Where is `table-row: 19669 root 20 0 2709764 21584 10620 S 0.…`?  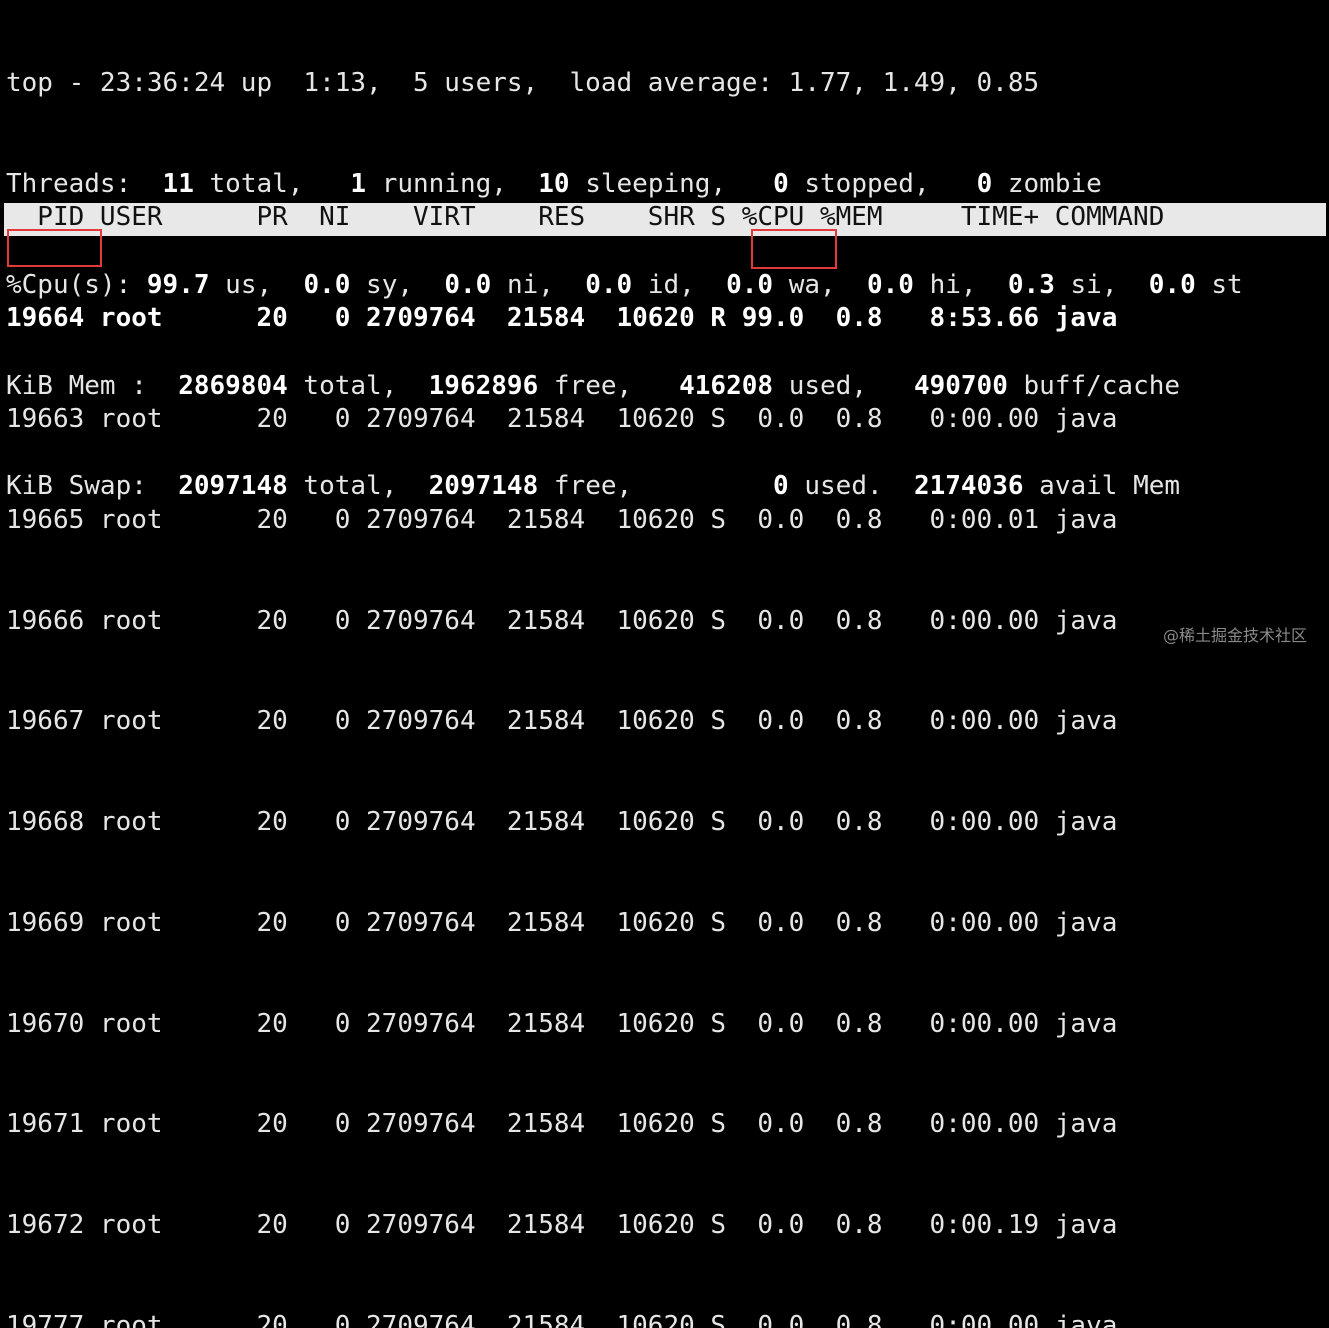
table-row: 19669 root 20 0 2709764 21584 10620 S 0.… is located at coordinates (561, 924).